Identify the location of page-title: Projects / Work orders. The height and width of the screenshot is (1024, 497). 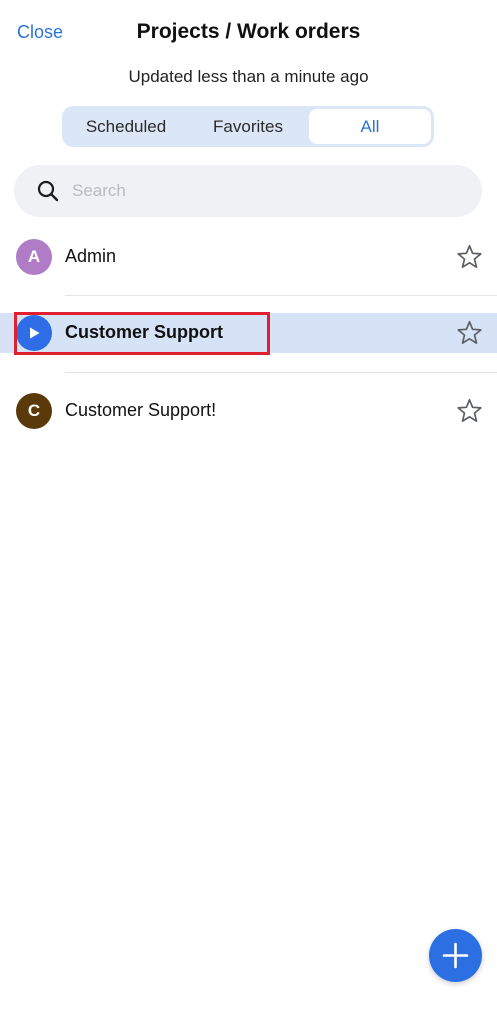
(248, 31).